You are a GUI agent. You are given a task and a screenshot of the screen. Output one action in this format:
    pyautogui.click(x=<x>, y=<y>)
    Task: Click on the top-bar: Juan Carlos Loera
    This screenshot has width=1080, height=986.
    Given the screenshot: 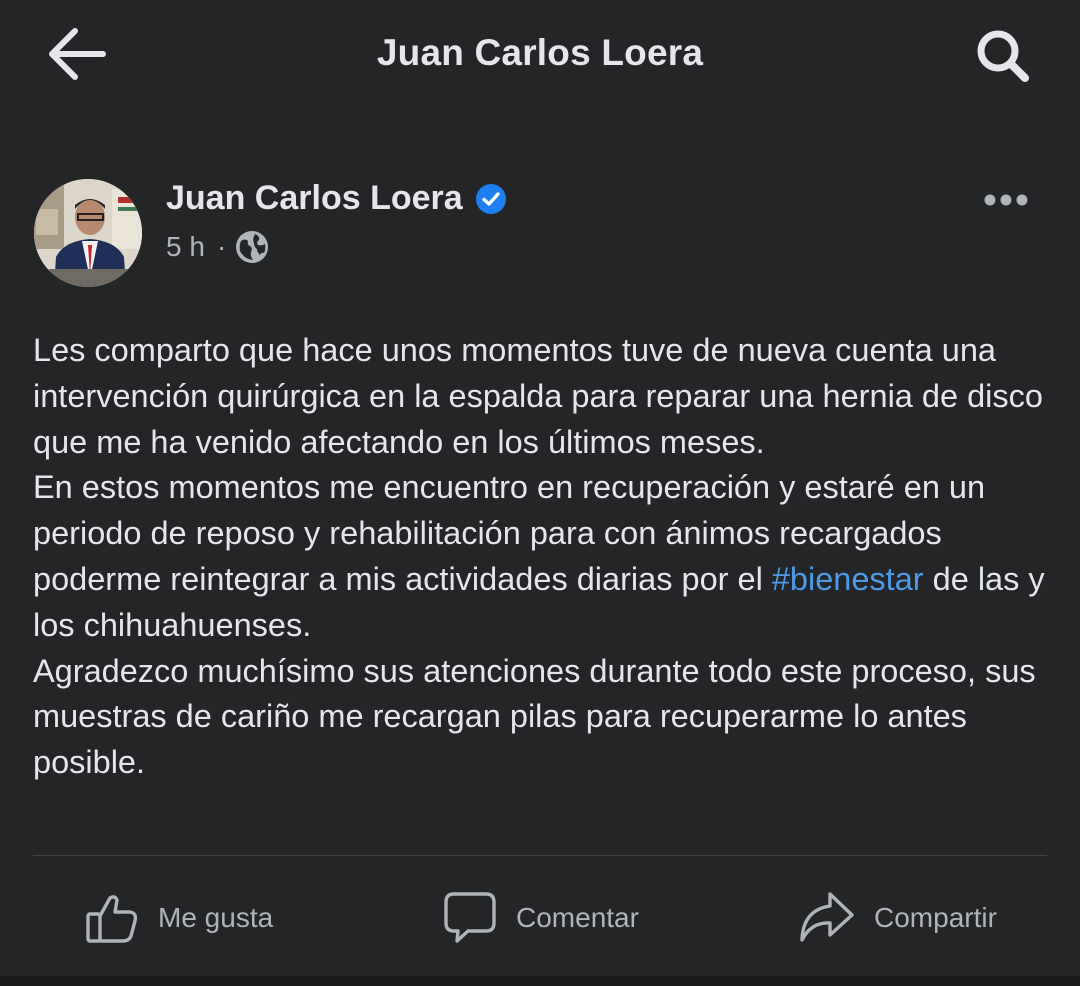 What is the action you would take?
    pyautogui.click(x=540, y=55)
    